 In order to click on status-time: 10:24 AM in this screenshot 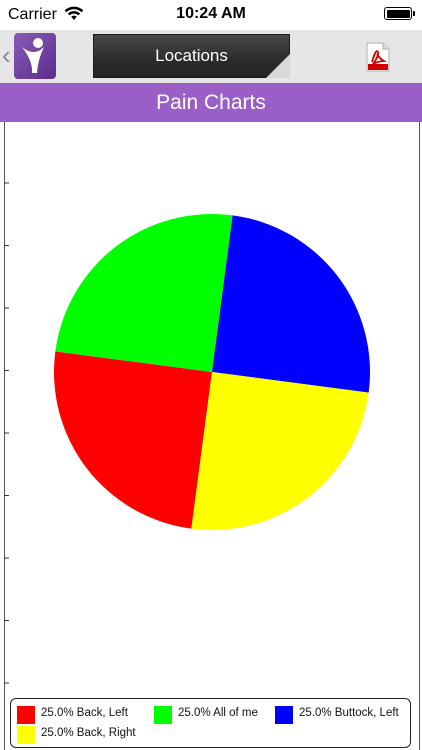, I will do `click(211, 13)`.